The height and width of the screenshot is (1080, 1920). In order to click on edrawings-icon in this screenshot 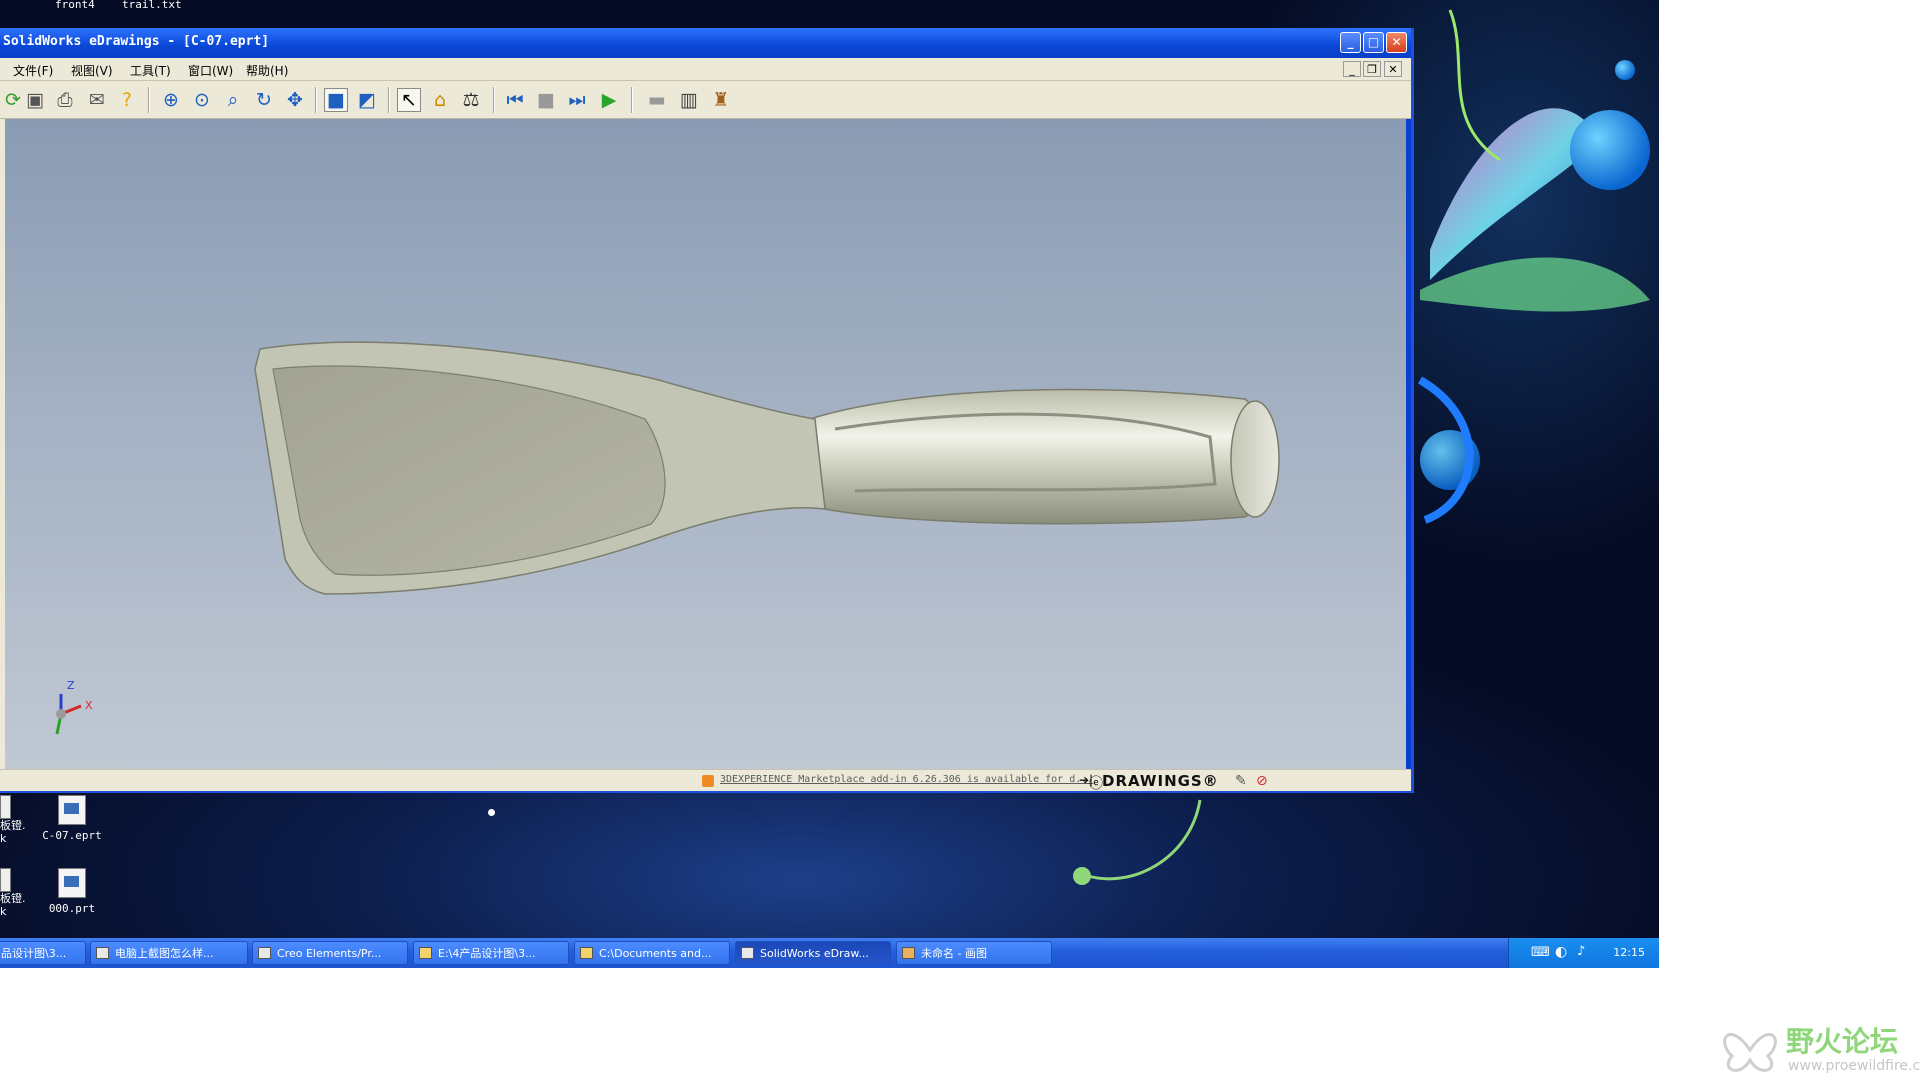, I will do `click(747, 953)`.